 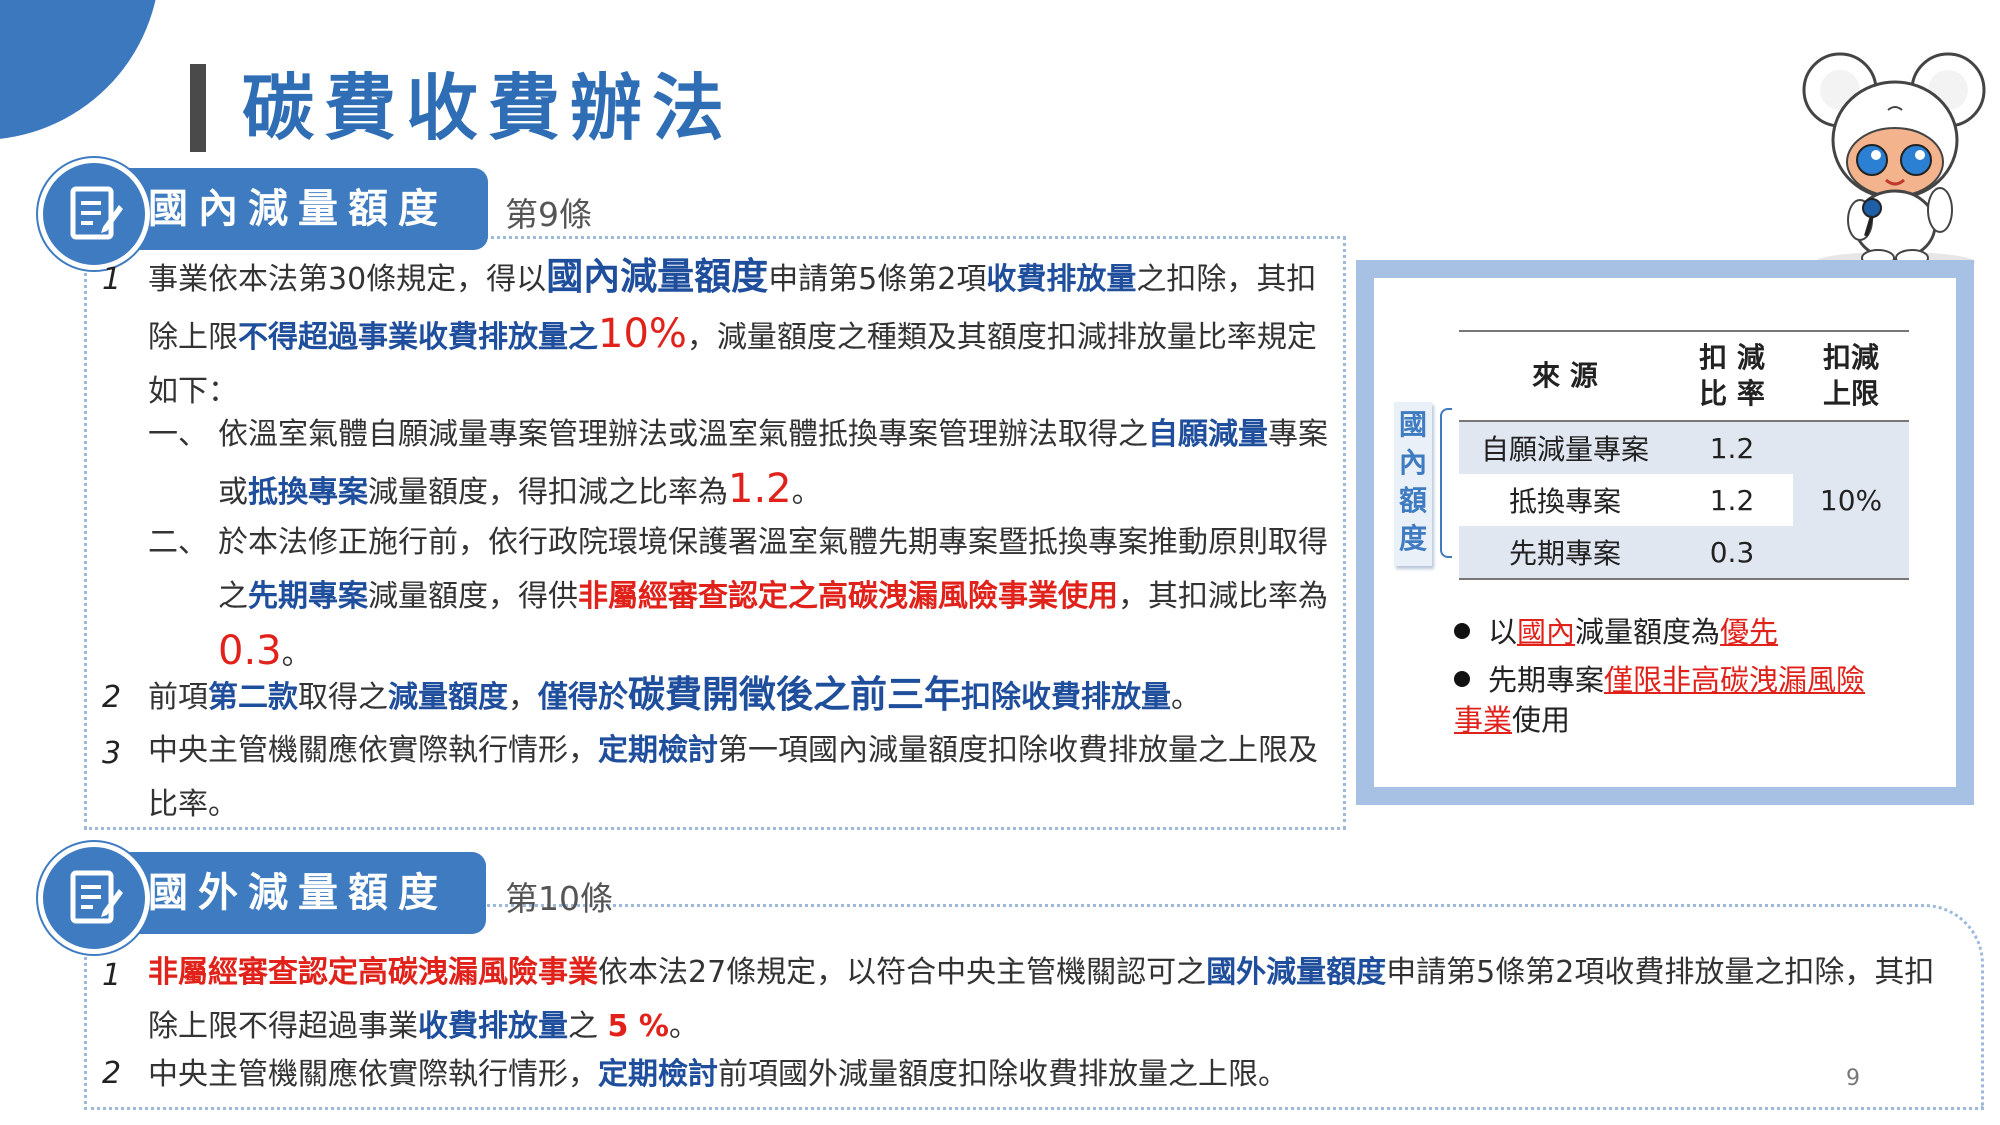 I want to click on text: 減量額度，得供, so click(x=473, y=596).